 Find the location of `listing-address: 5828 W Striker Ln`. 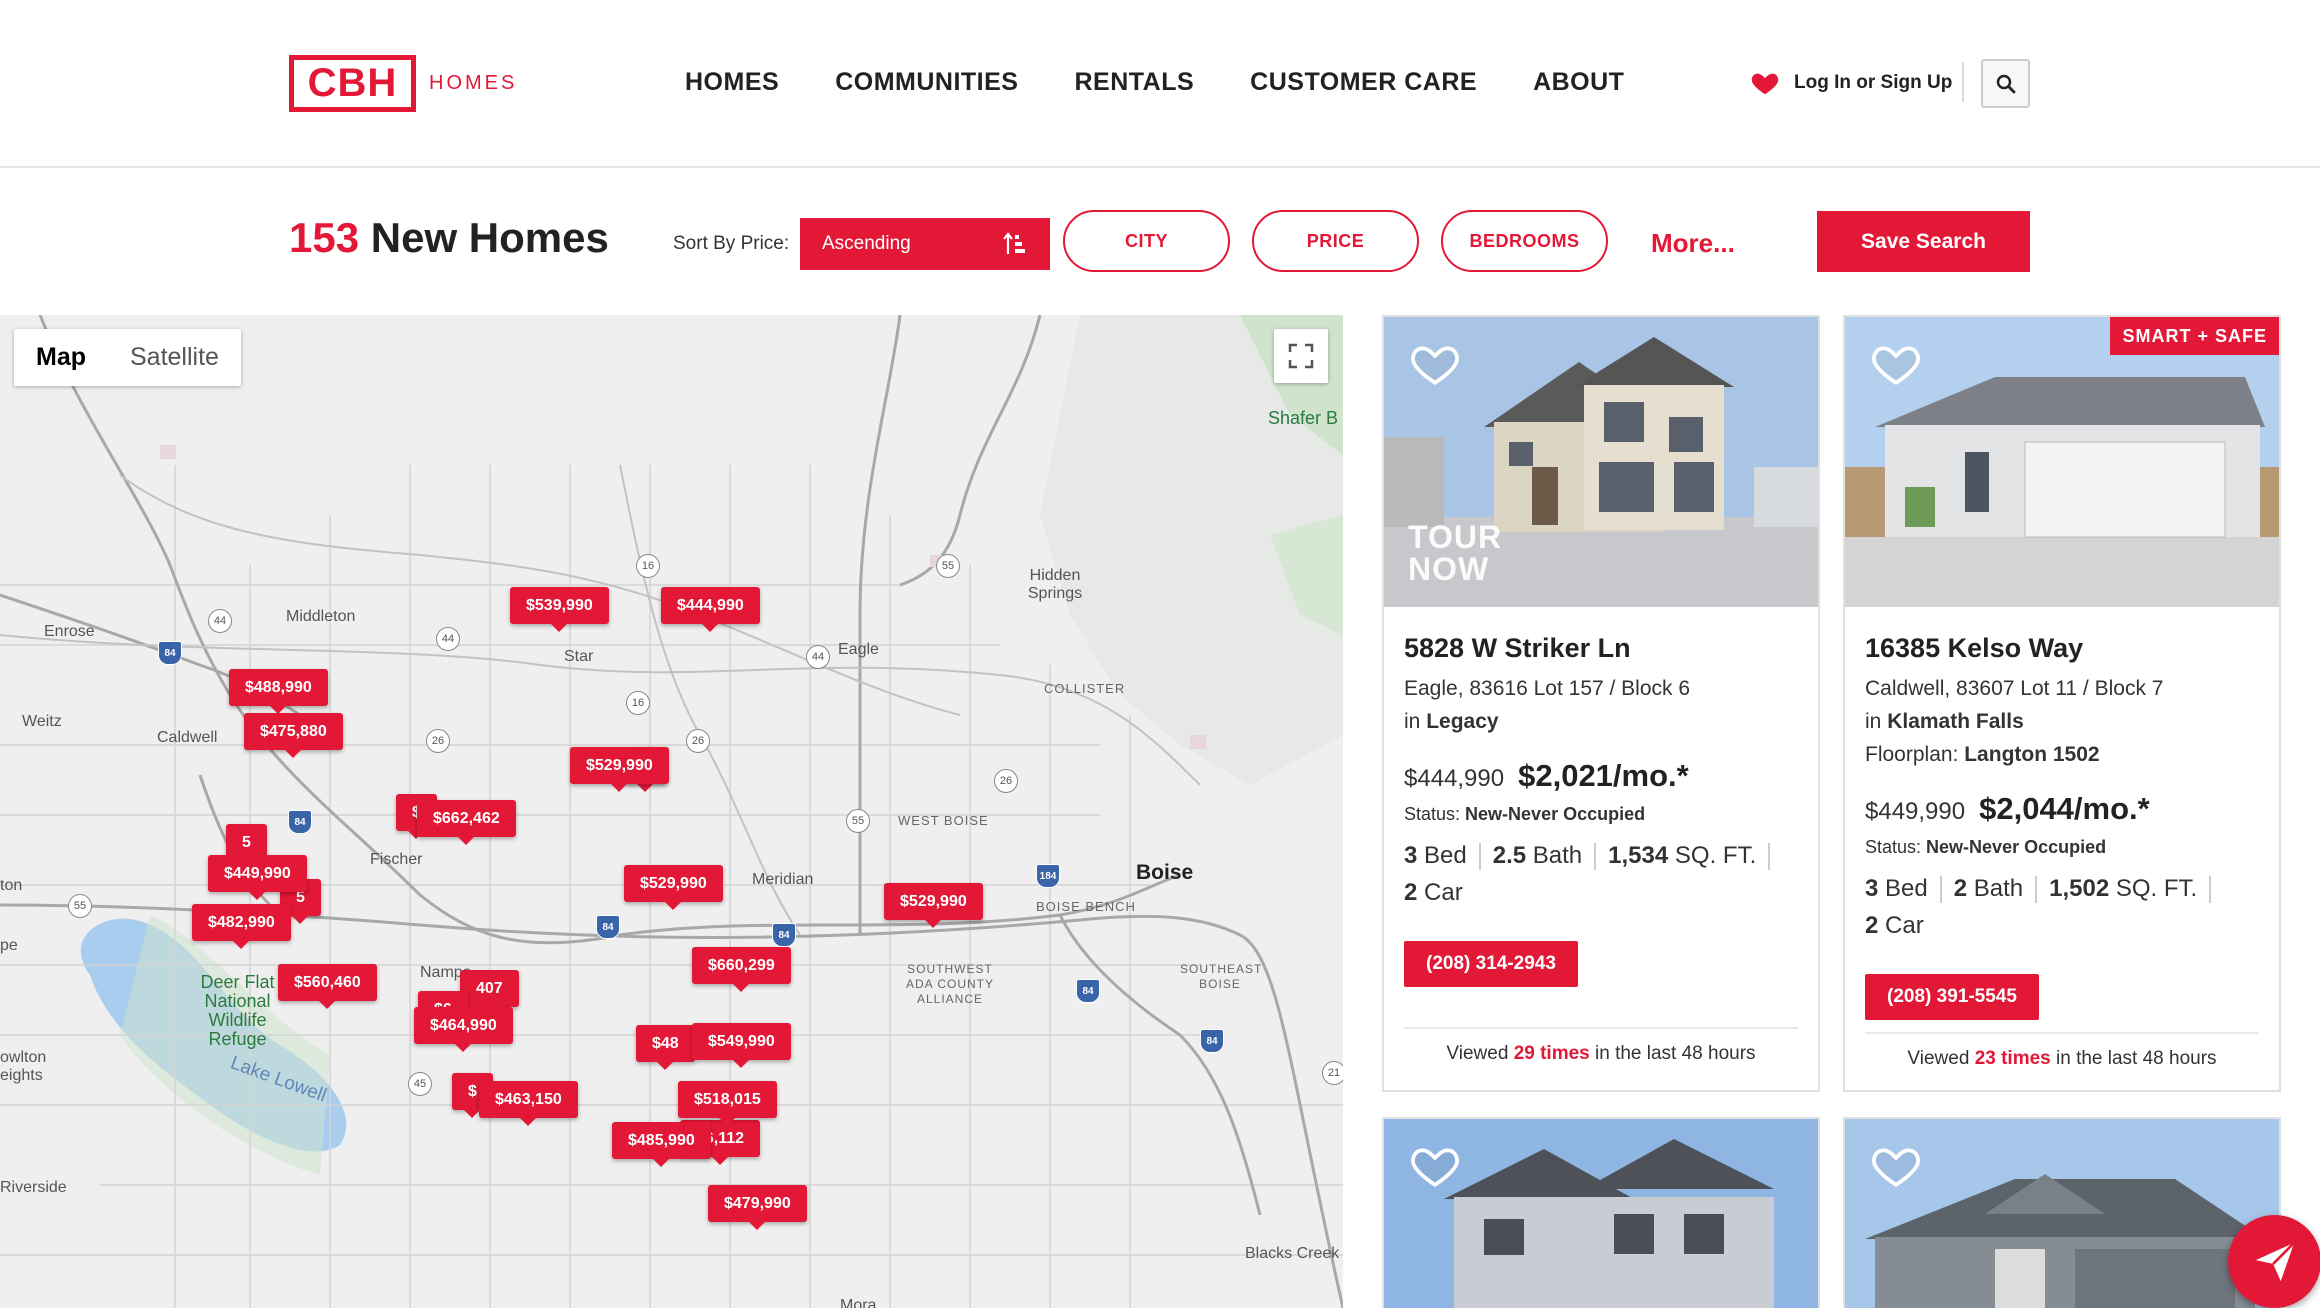

listing-address: 5828 W Striker Ln is located at coordinates (1601, 648).